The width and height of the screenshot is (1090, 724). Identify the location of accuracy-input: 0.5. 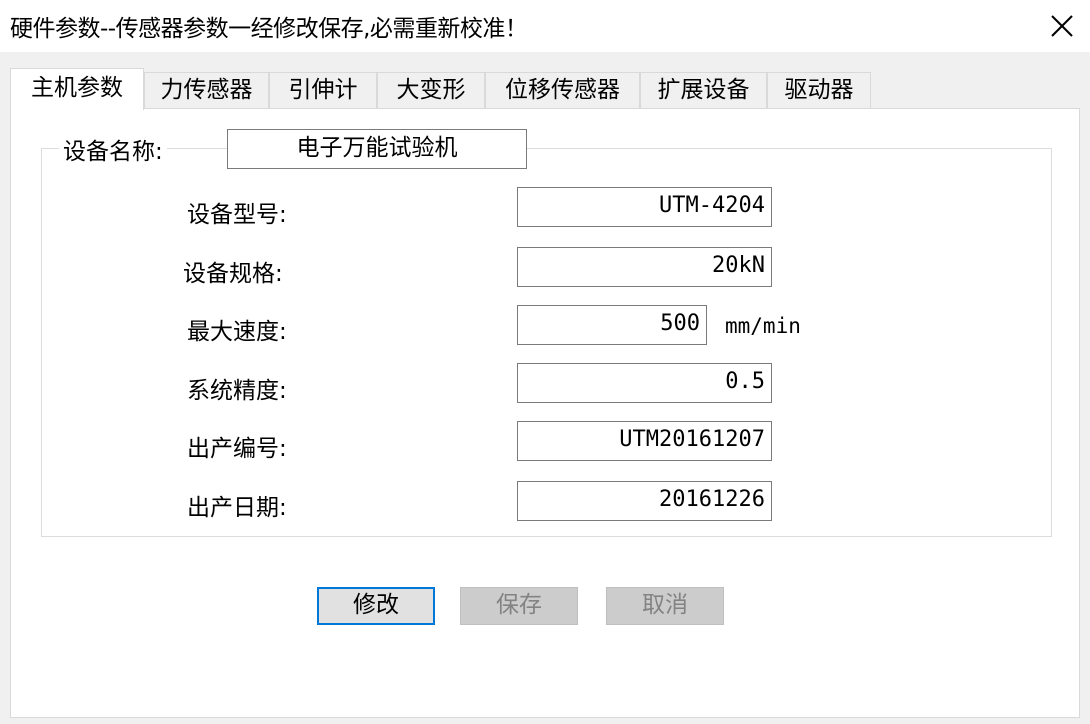
(644, 383).